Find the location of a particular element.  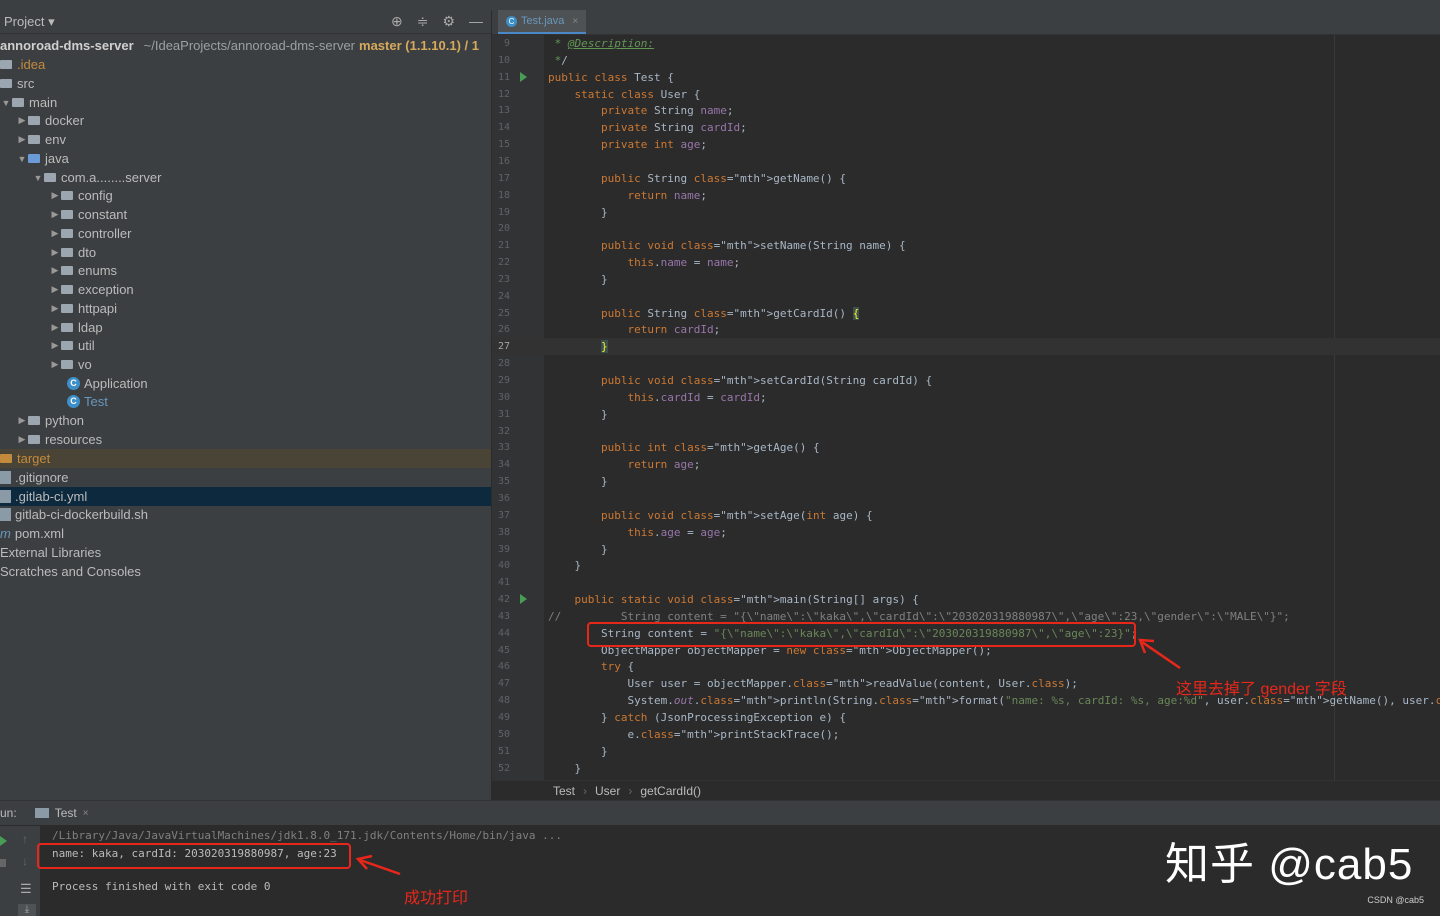

code-line: 14 private String cardId; is located at coordinates (966, 127).